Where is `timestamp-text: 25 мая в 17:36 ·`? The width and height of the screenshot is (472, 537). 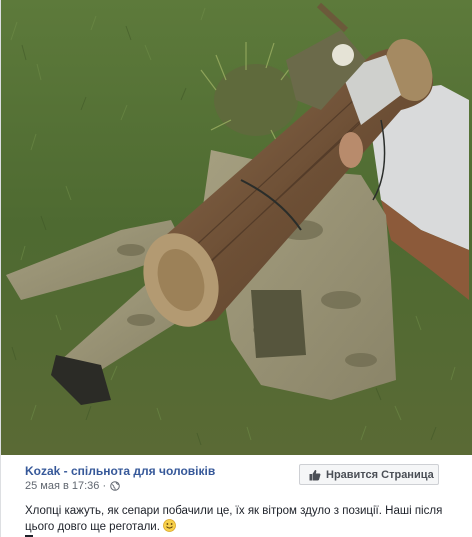
timestamp-text: 25 мая в 17:36 · is located at coordinates (65, 486).